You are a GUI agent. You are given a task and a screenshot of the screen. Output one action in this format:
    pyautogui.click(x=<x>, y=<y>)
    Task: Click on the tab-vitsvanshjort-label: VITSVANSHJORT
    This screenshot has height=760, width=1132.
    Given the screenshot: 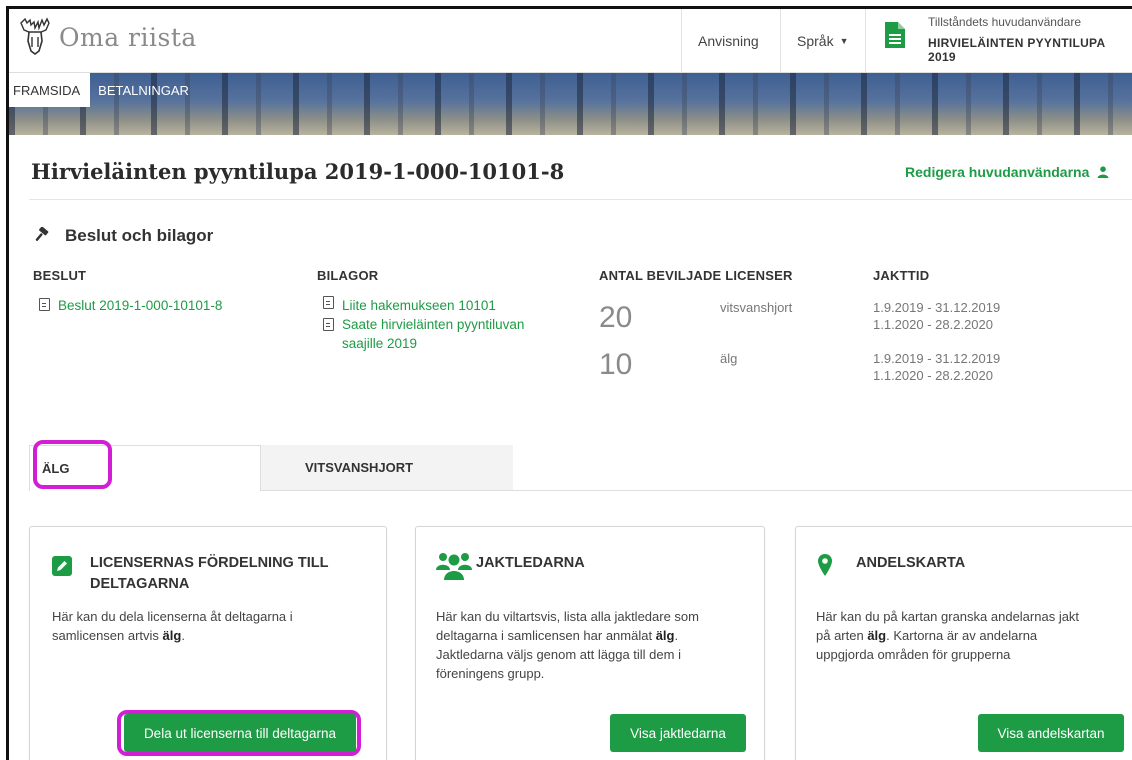 What is the action you would take?
    pyautogui.click(x=359, y=467)
    